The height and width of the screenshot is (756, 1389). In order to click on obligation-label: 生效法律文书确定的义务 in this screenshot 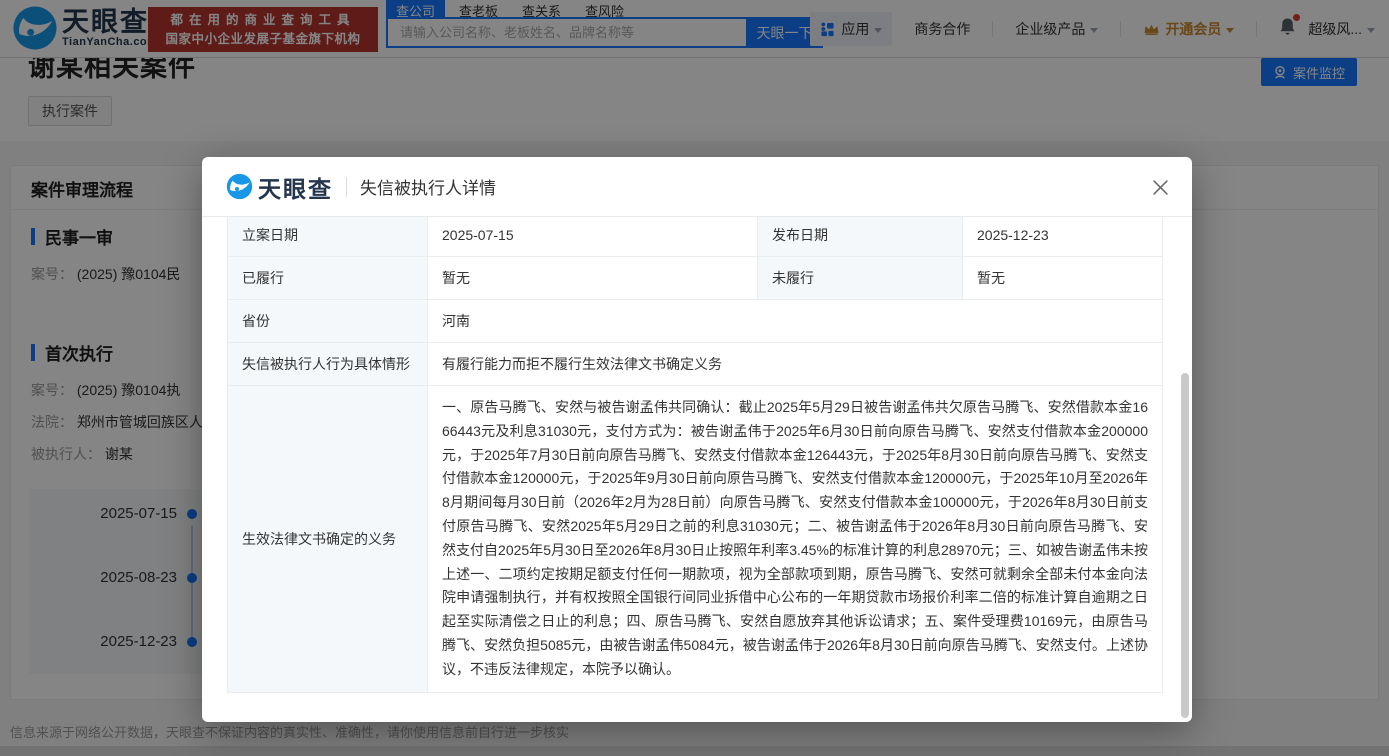, I will do `click(327, 539)`.